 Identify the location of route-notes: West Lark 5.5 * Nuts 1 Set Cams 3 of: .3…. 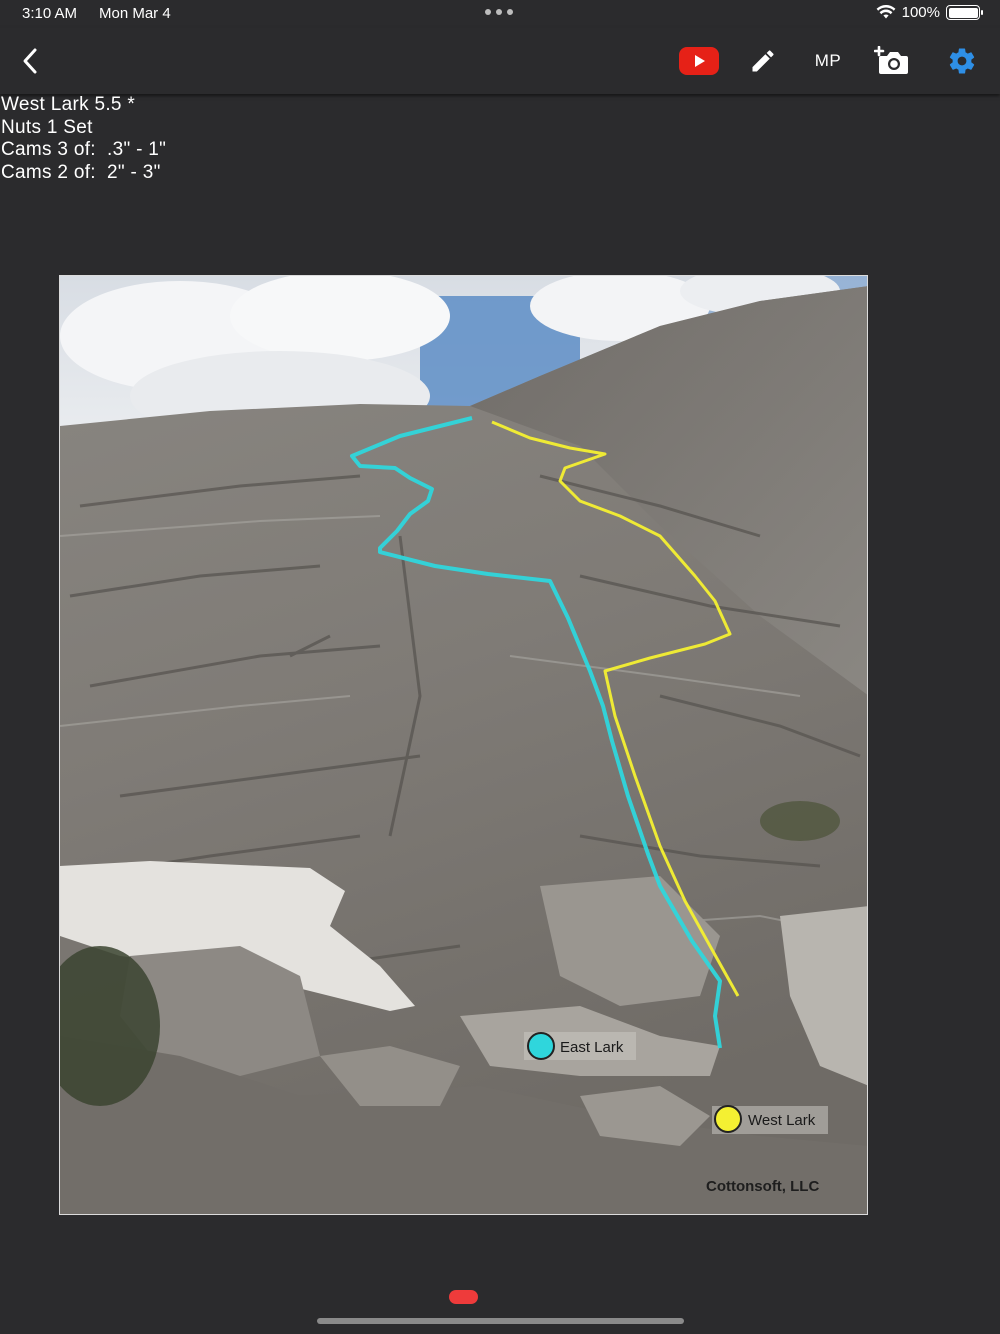
(201, 139).